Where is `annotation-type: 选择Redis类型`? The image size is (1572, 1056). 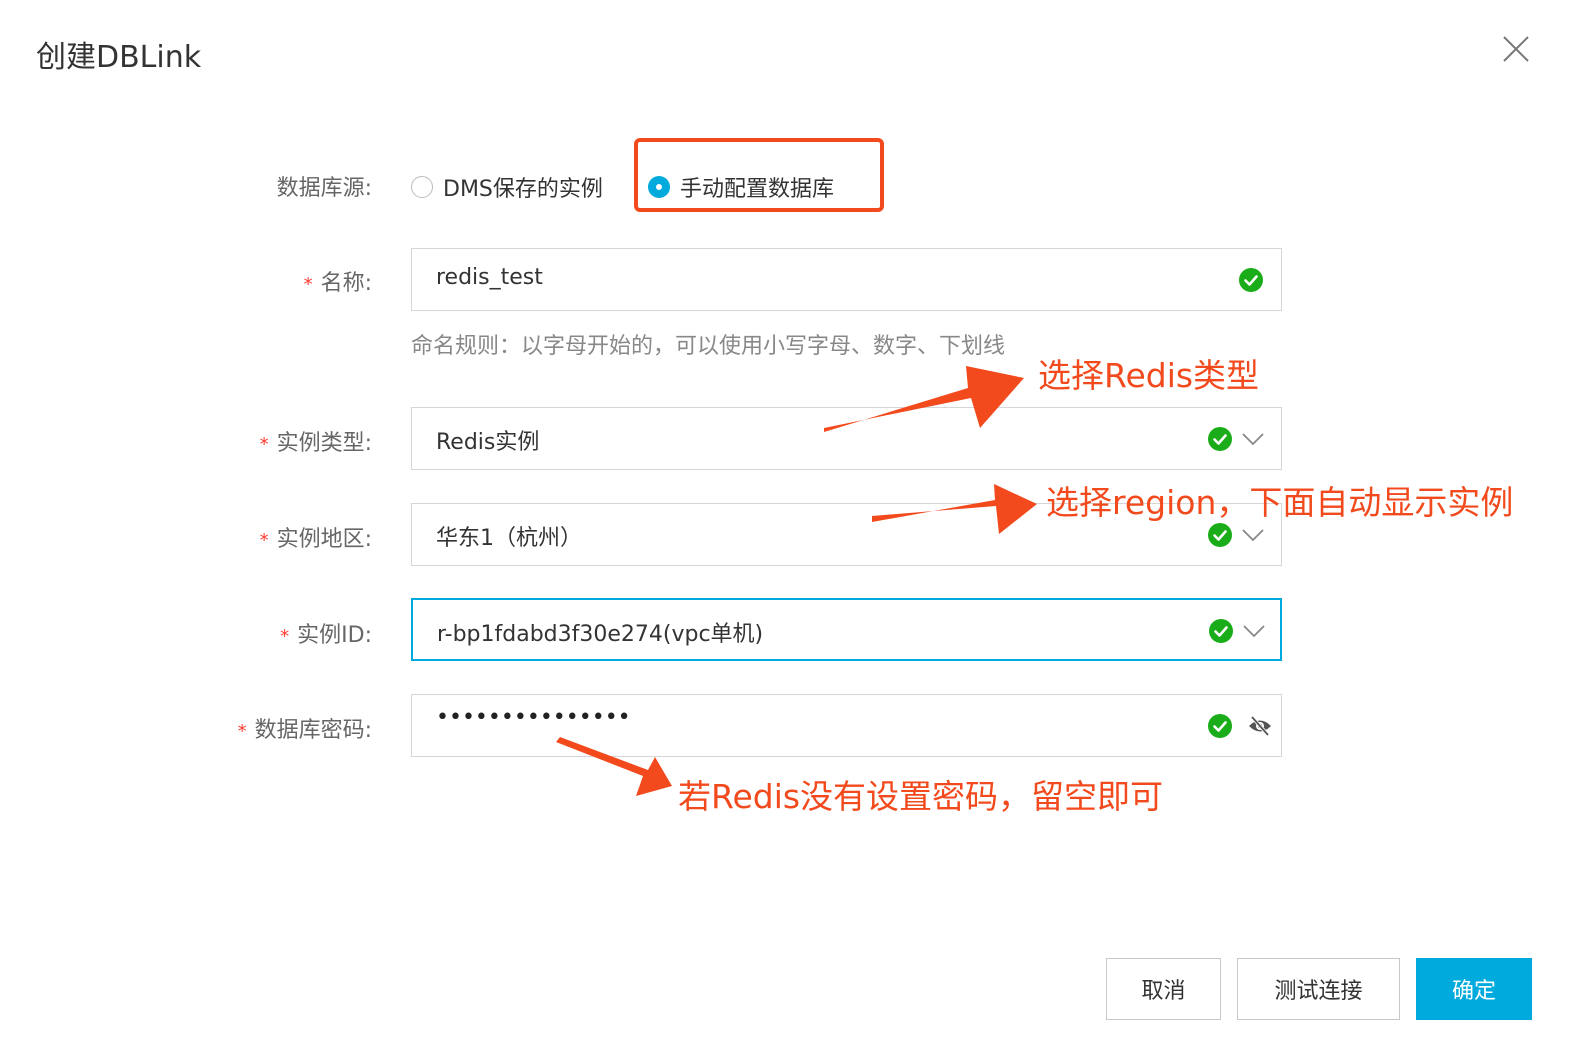
annotation-type: 选择Redis类型 is located at coordinates (1149, 375).